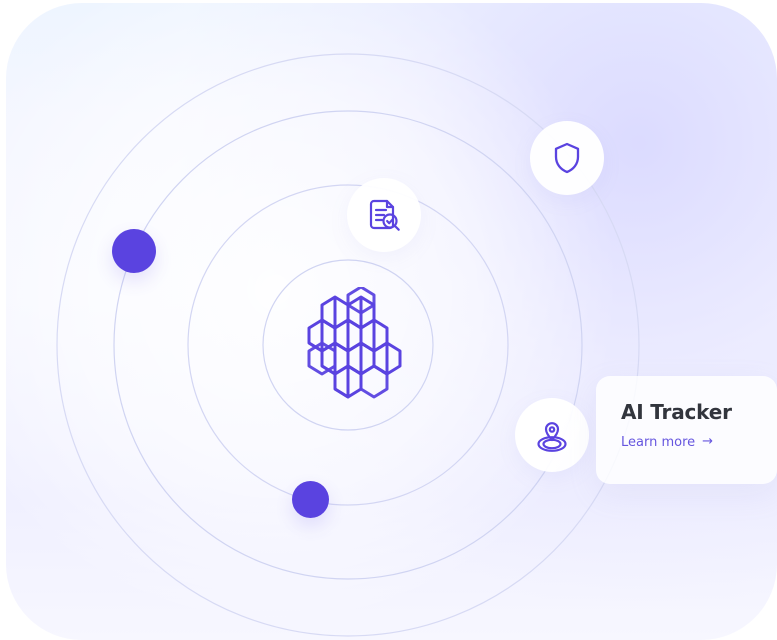 The width and height of the screenshot is (777, 640). I want to click on shield-icon, so click(567, 158).